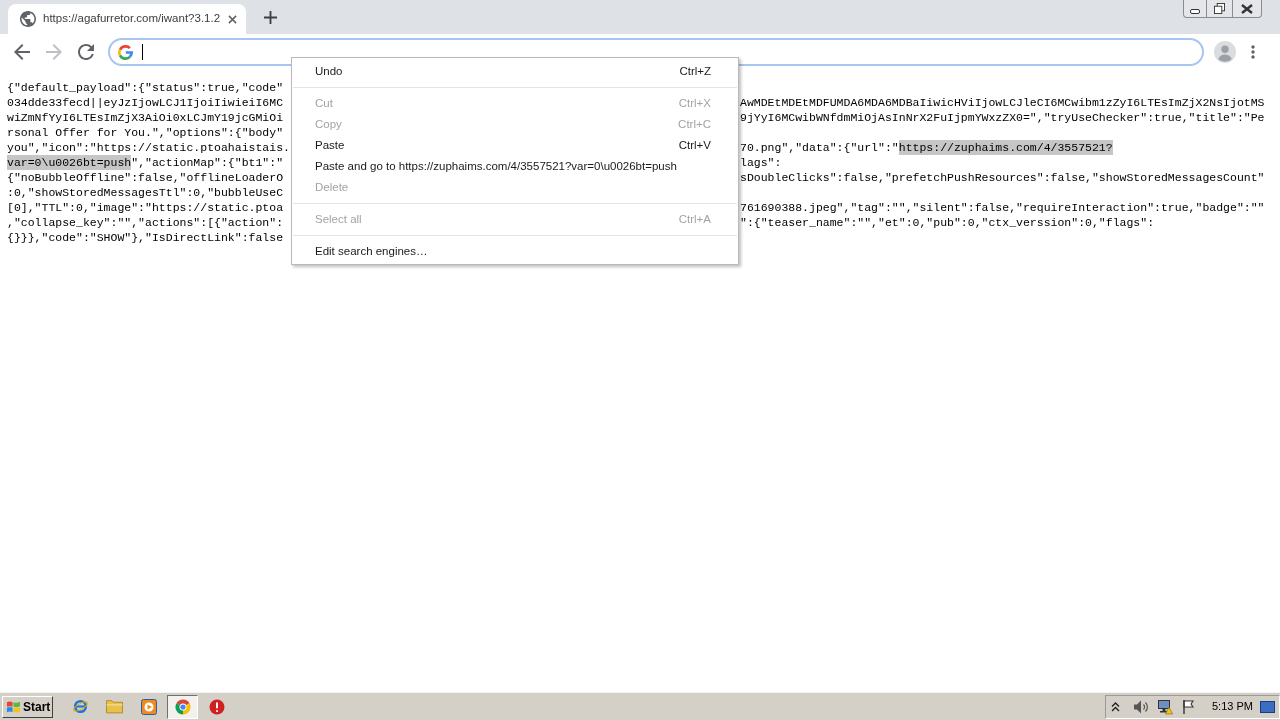 Image resolution: width=1280 pixels, height=720 pixels. I want to click on tab-close-button, so click(232, 19).